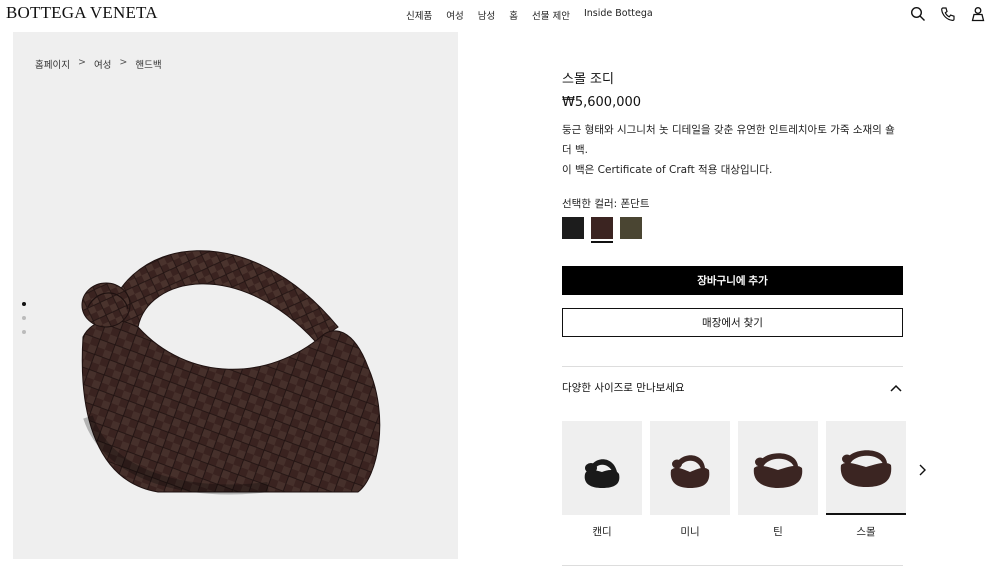  I want to click on chevron-right-icon, so click(922, 470).